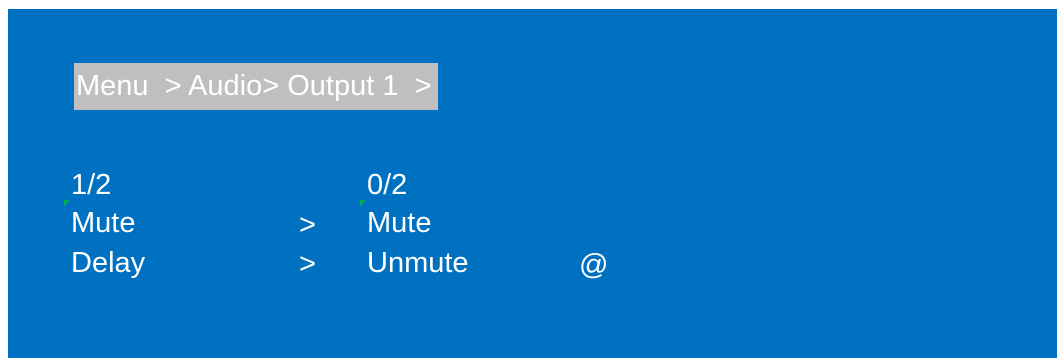  What do you see at coordinates (103, 223) in the screenshot?
I see `menu-item-mute: Mute` at bounding box center [103, 223].